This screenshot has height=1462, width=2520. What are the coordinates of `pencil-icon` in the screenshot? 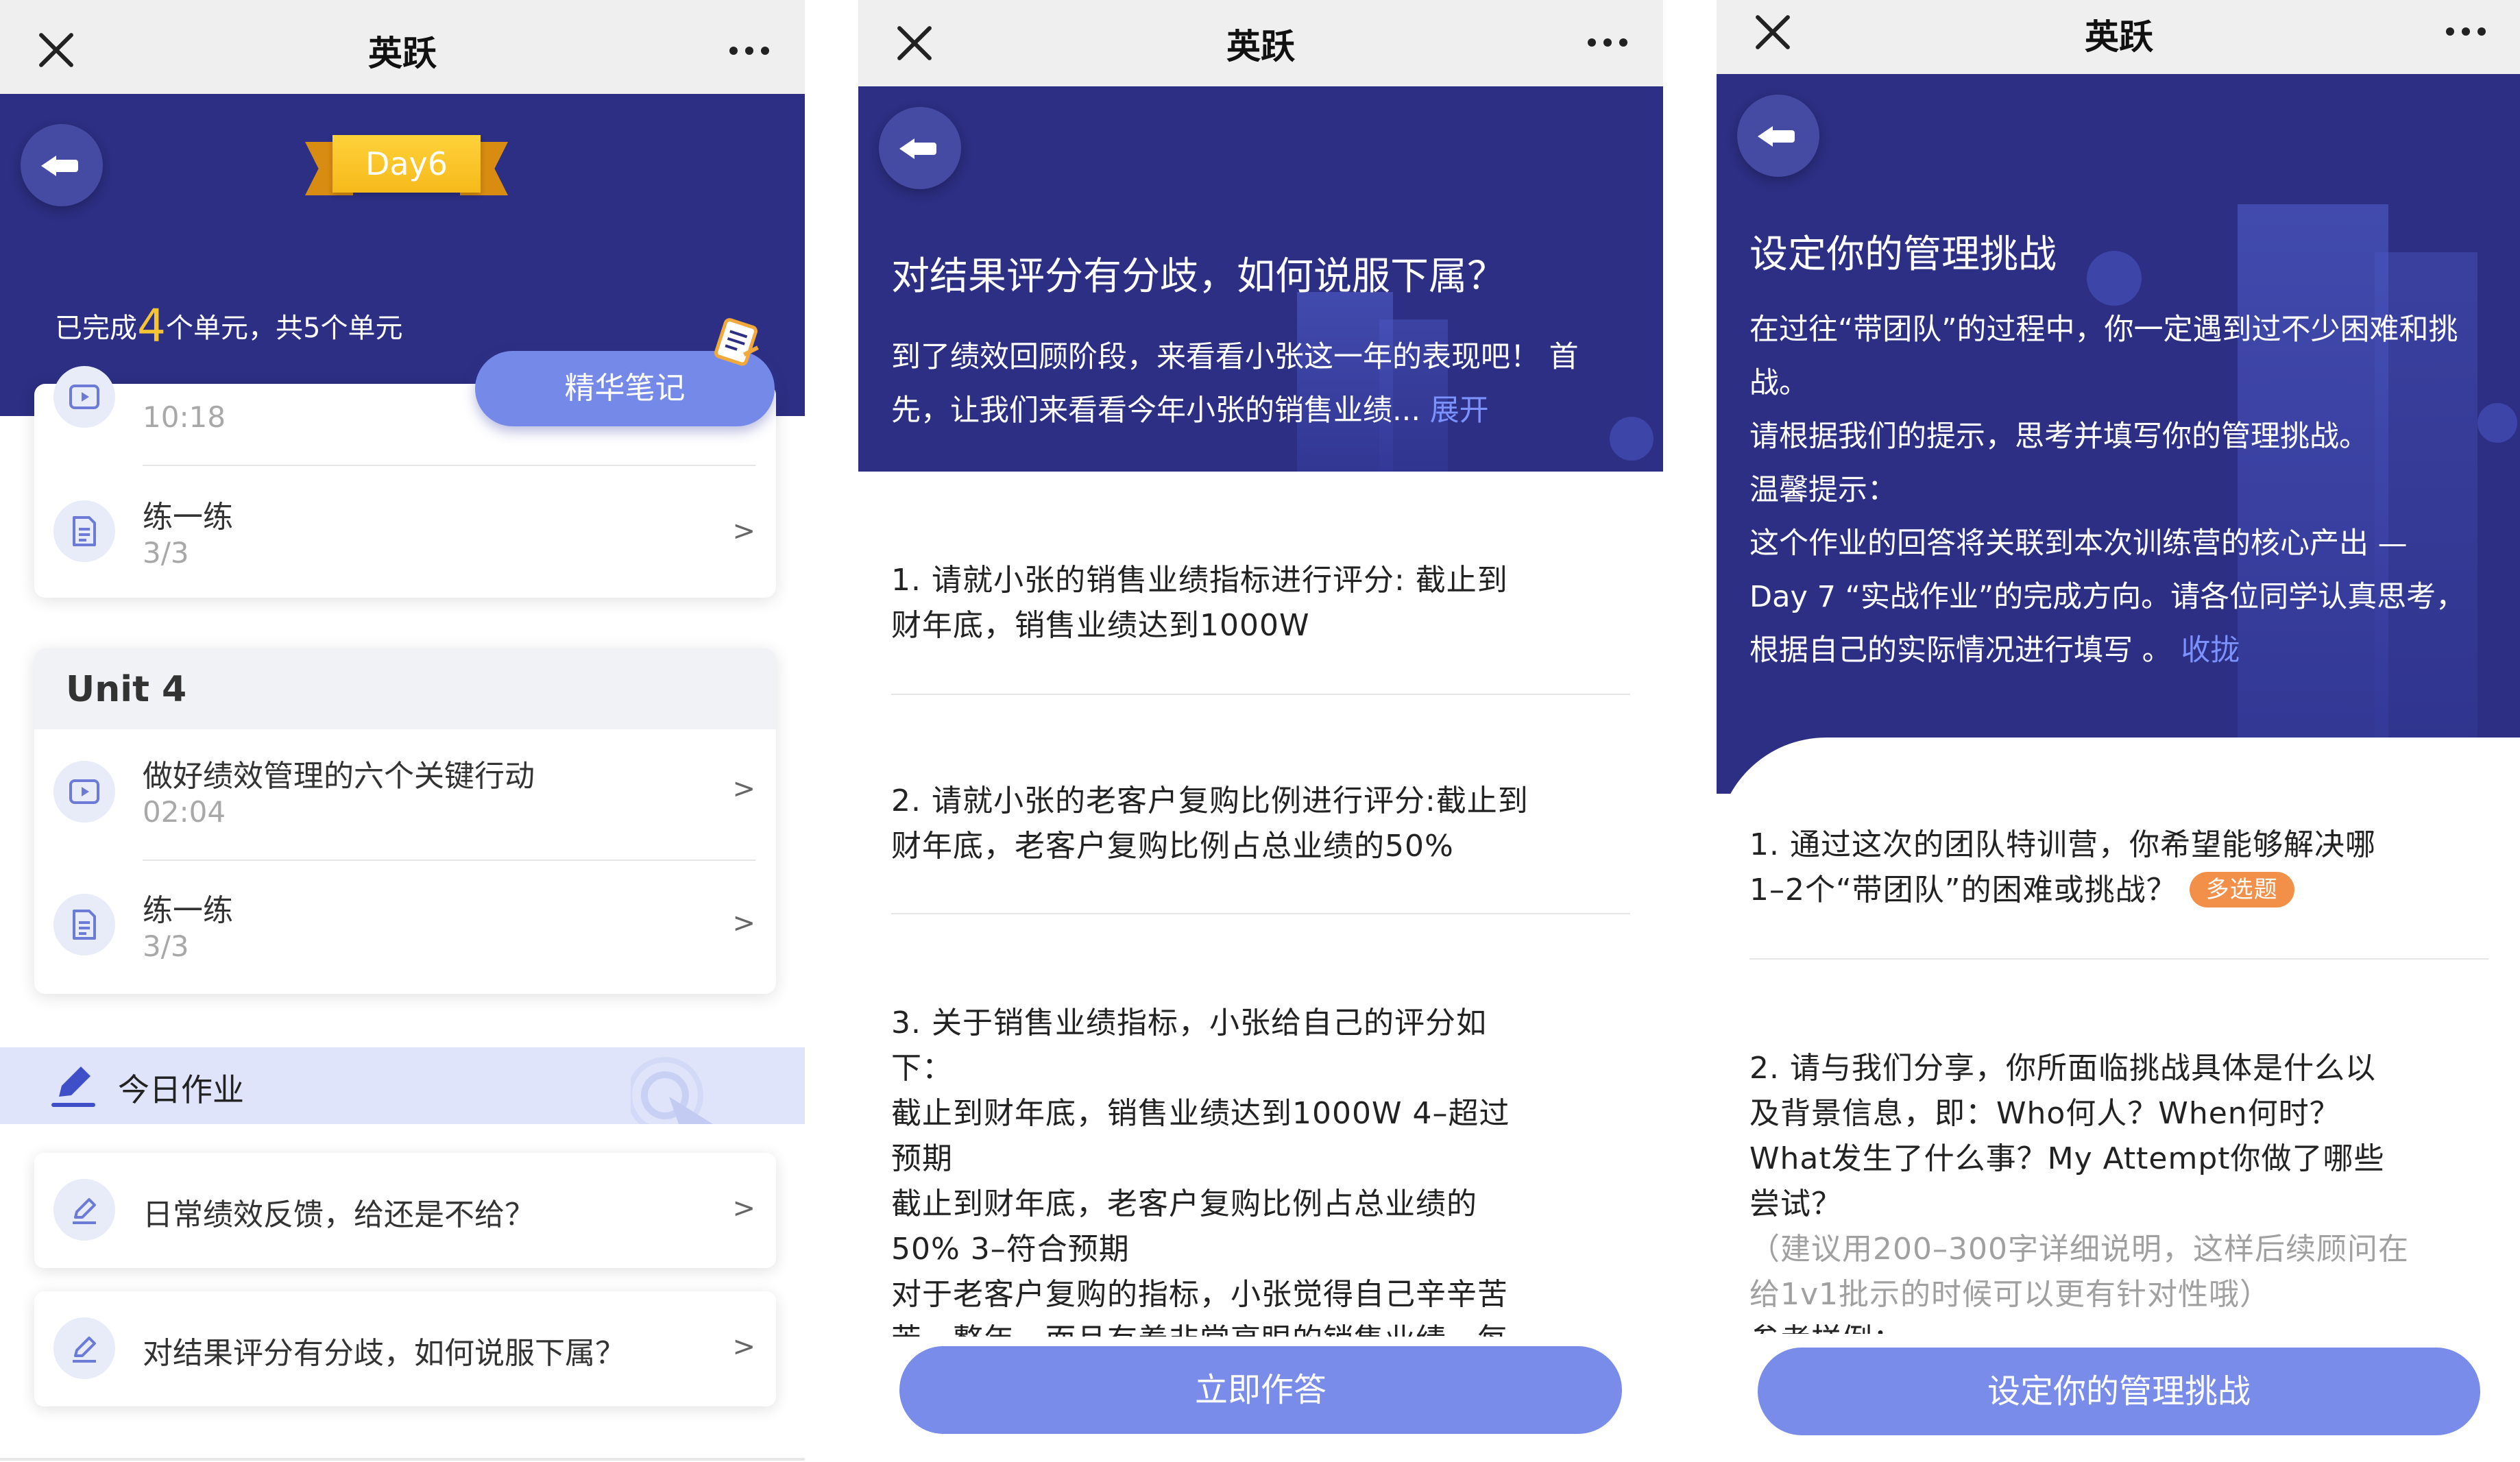 It's located at (73, 1087).